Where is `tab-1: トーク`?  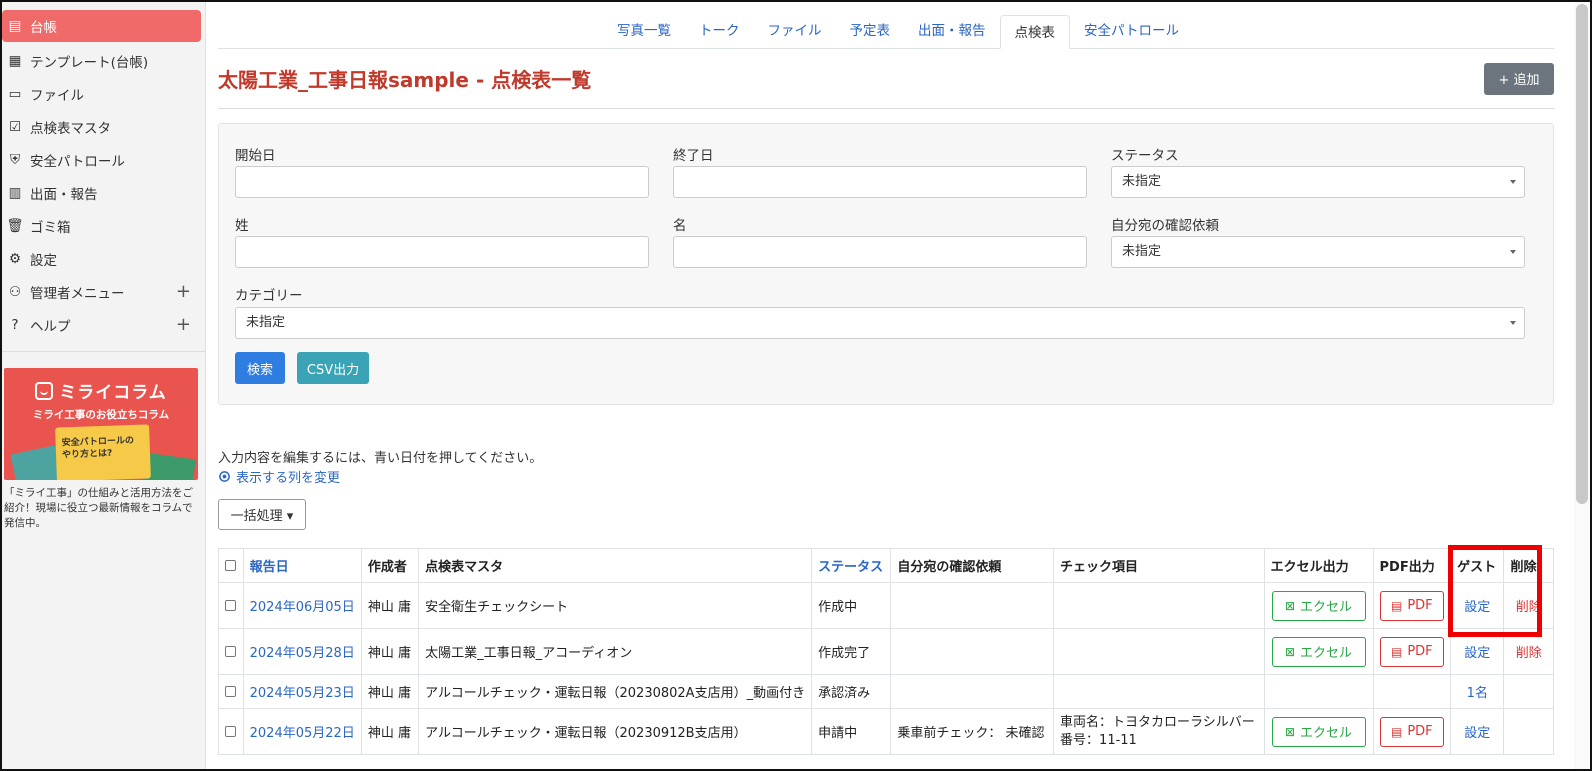 tab-1: トーク is located at coordinates (719, 31).